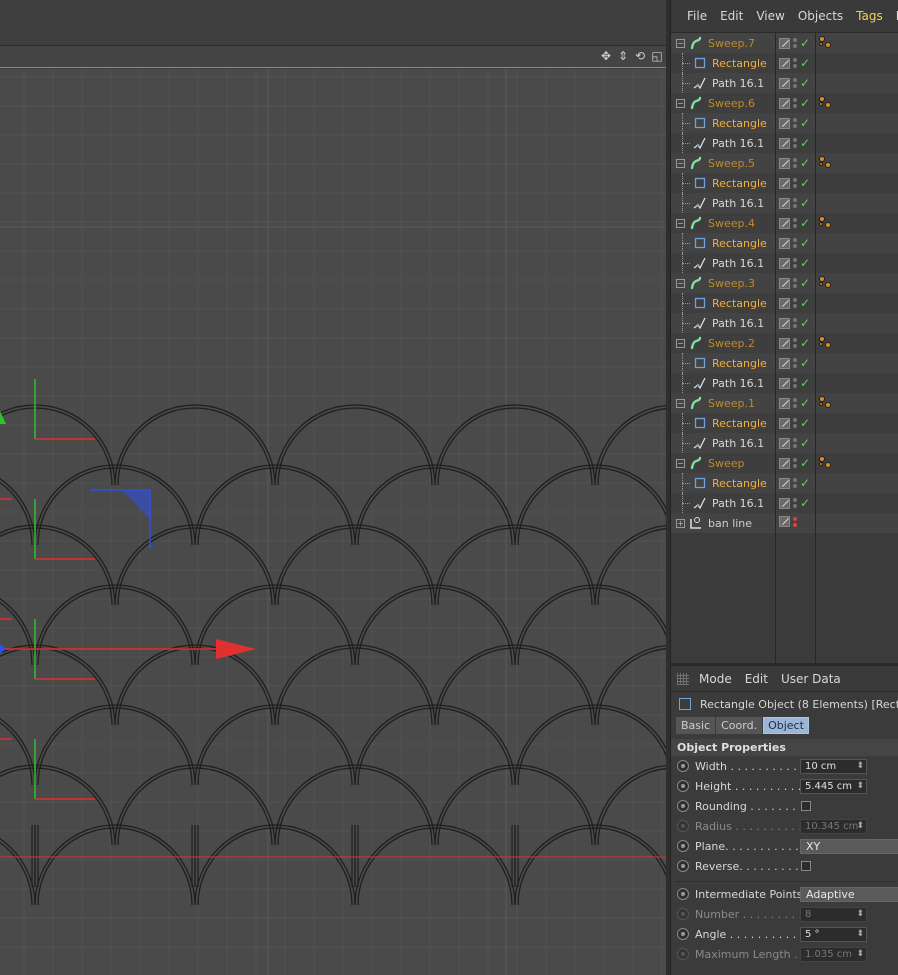 This screenshot has height=975, width=898. What do you see at coordinates (739, 725) in the screenshot?
I see `tab-coord: Coord.` at bounding box center [739, 725].